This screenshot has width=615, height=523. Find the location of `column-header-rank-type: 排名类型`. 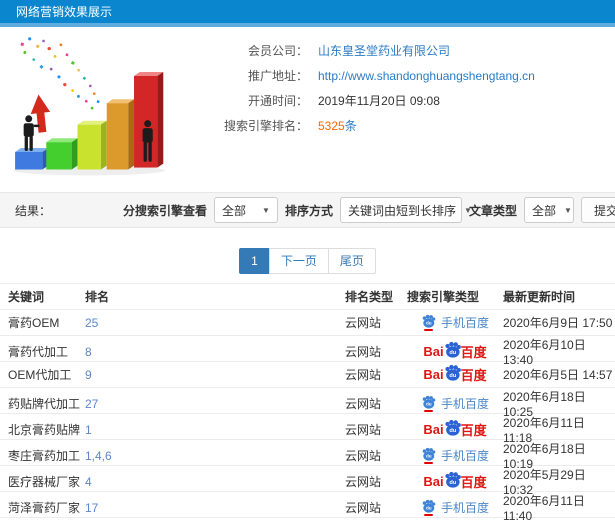

column-header-rank-type: 排名类型 is located at coordinates (369, 297).